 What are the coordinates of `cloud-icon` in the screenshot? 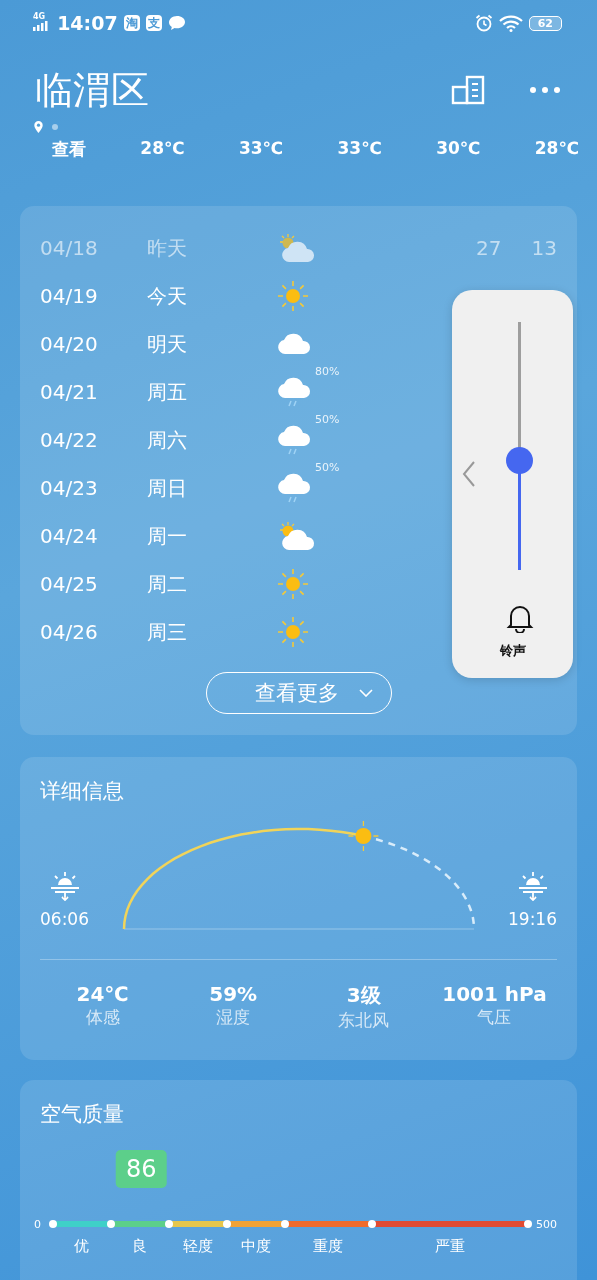 It's located at (294, 344).